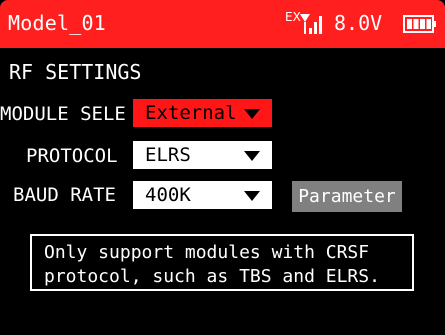 Image resolution: width=445 pixels, height=335 pixels. What do you see at coordinates (222, 24) in the screenshot?
I see `status-bar: Model_01 EX 8.0V` at bounding box center [222, 24].